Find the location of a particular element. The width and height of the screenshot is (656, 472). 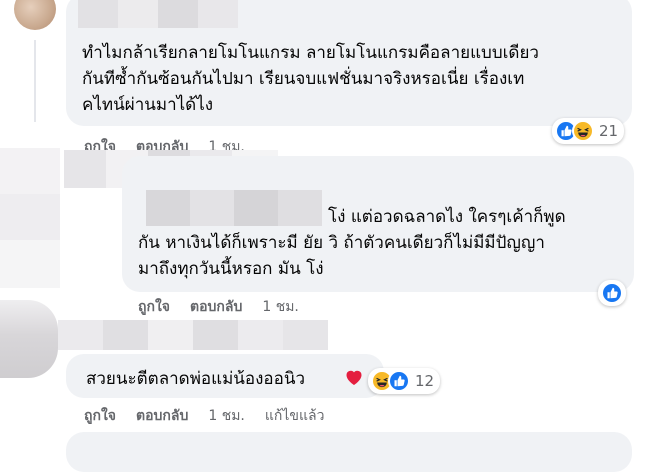

reaction-summary: 21 is located at coordinates (588, 131).